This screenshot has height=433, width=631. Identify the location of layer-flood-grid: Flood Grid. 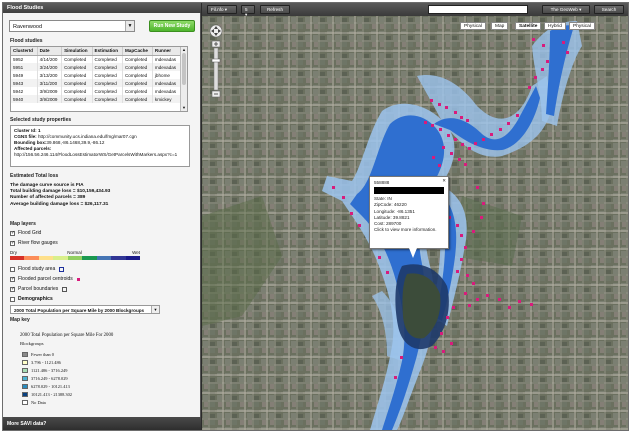
(25, 233).